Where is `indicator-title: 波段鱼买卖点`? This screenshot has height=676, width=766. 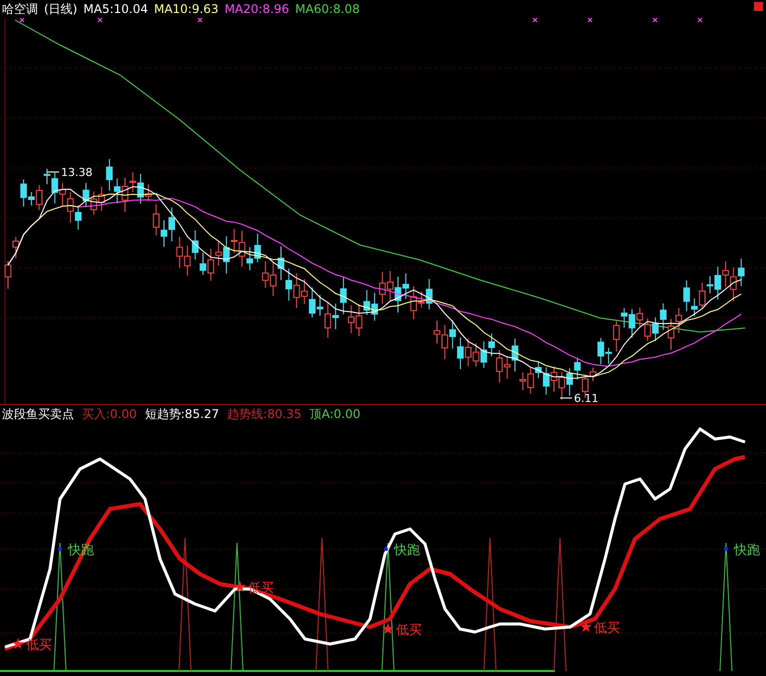
indicator-title: 波段鱼买卖点 is located at coordinates (38, 414).